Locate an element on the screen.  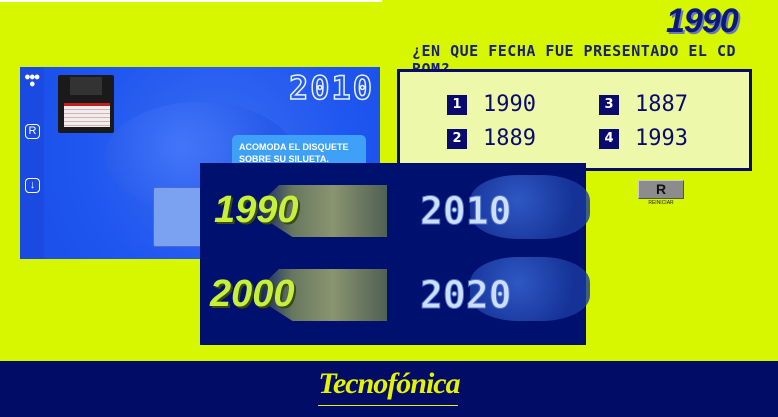
telefonica-logo-icon: ●●● ● is located at coordinates (32, 80).